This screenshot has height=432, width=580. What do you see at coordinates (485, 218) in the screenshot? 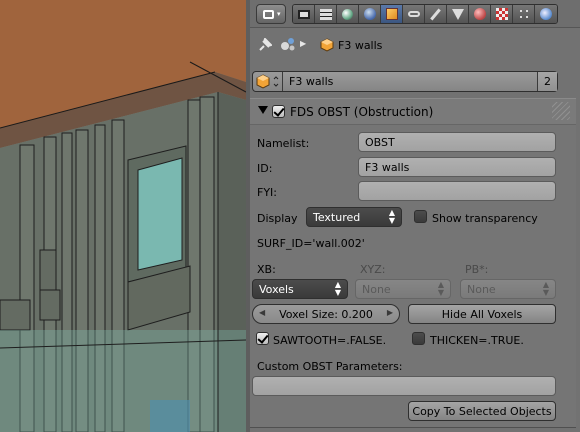
I see `show-transparency-label: Show transparency` at bounding box center [485, 218].